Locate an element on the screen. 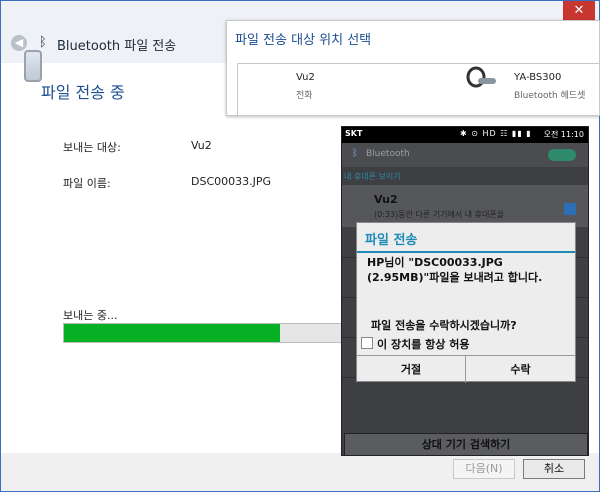 The image size is (600, 492). progress-fill is located at coordinates (172, 333).